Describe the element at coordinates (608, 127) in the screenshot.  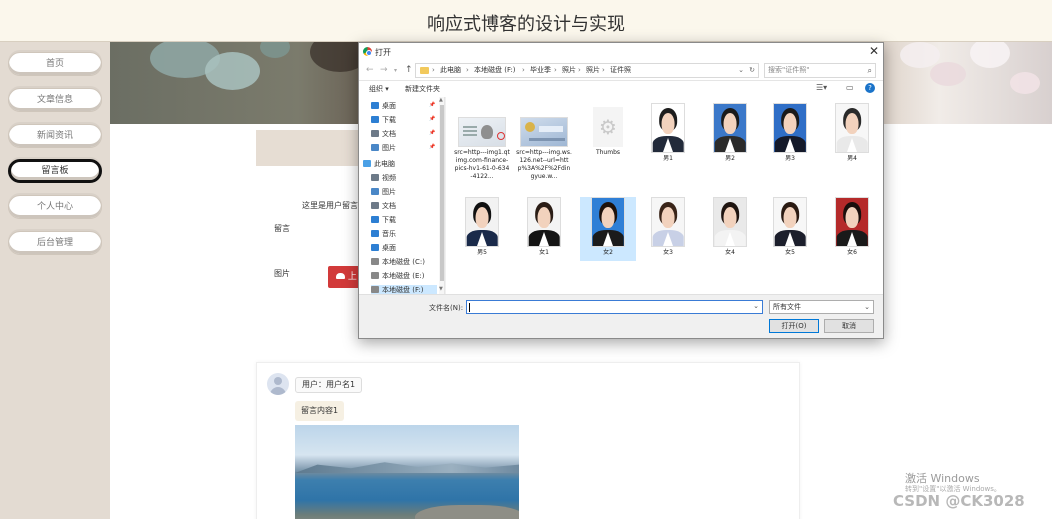
I see `gear-icon: ⚙` at that location.